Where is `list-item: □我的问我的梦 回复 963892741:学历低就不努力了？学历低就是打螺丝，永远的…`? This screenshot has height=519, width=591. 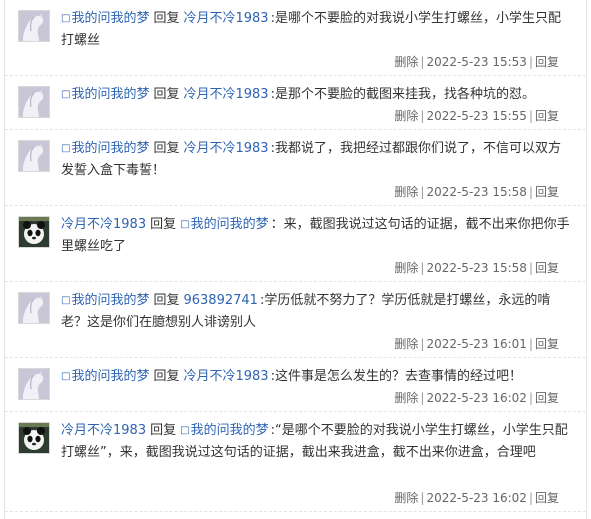 list-item: □我的问我的梦 回复 963892741:学历低就不努力了？学历低就是打螺丝，永远的… is located at coordinates (295, 320).